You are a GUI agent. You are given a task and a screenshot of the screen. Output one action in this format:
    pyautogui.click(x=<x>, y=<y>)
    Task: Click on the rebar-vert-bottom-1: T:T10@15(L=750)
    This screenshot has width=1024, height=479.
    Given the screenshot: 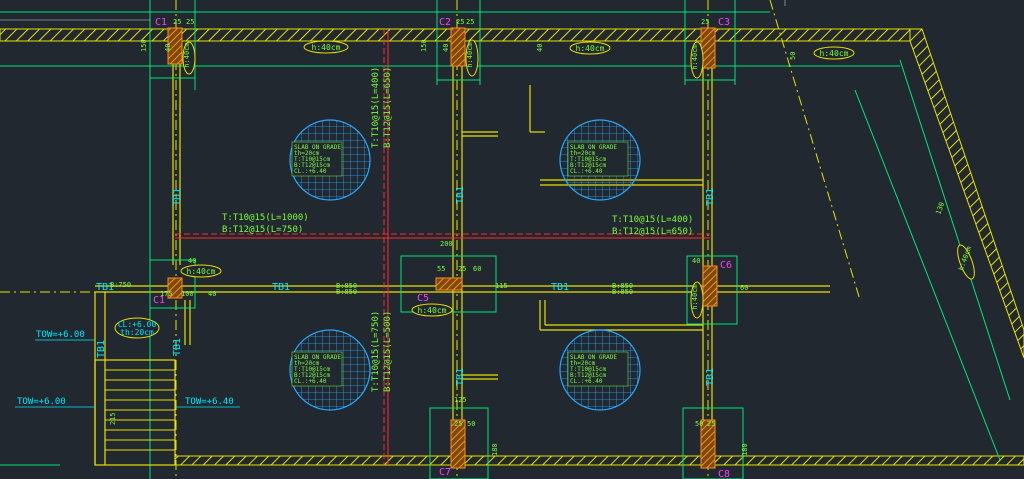 What is the action you would take?
    pyautogui.click(x=376, y=351)
    